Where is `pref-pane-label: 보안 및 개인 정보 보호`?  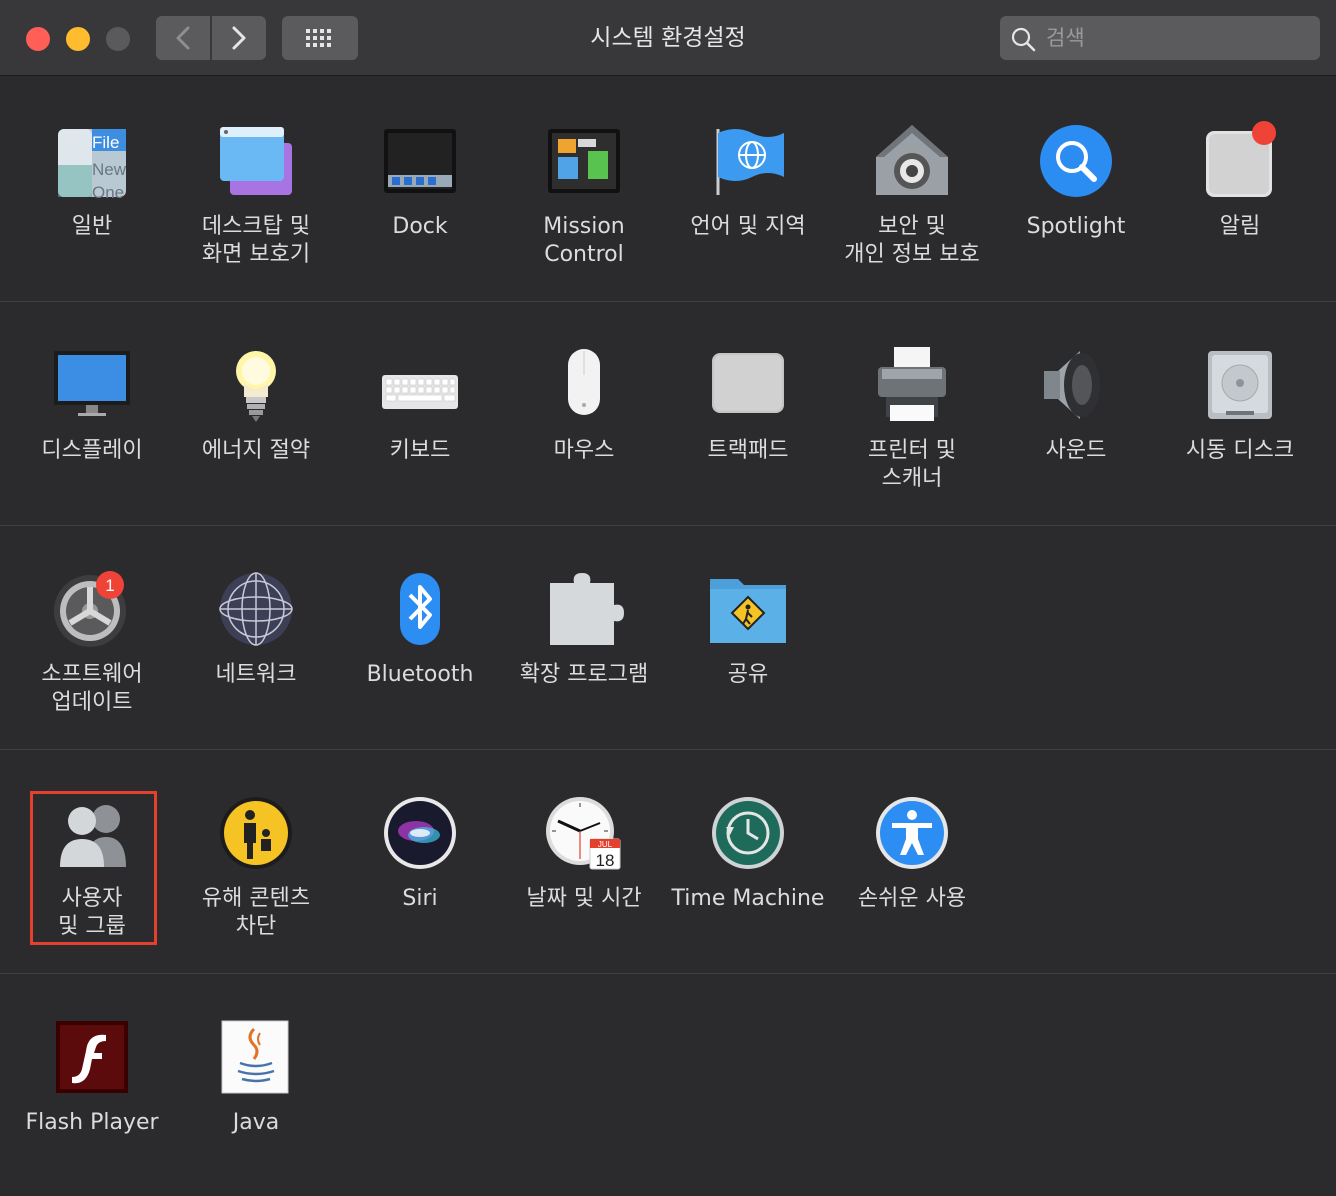
pref-pane-label: 보안 및 개인 정보 보호 is located at coordinates (912, 240).